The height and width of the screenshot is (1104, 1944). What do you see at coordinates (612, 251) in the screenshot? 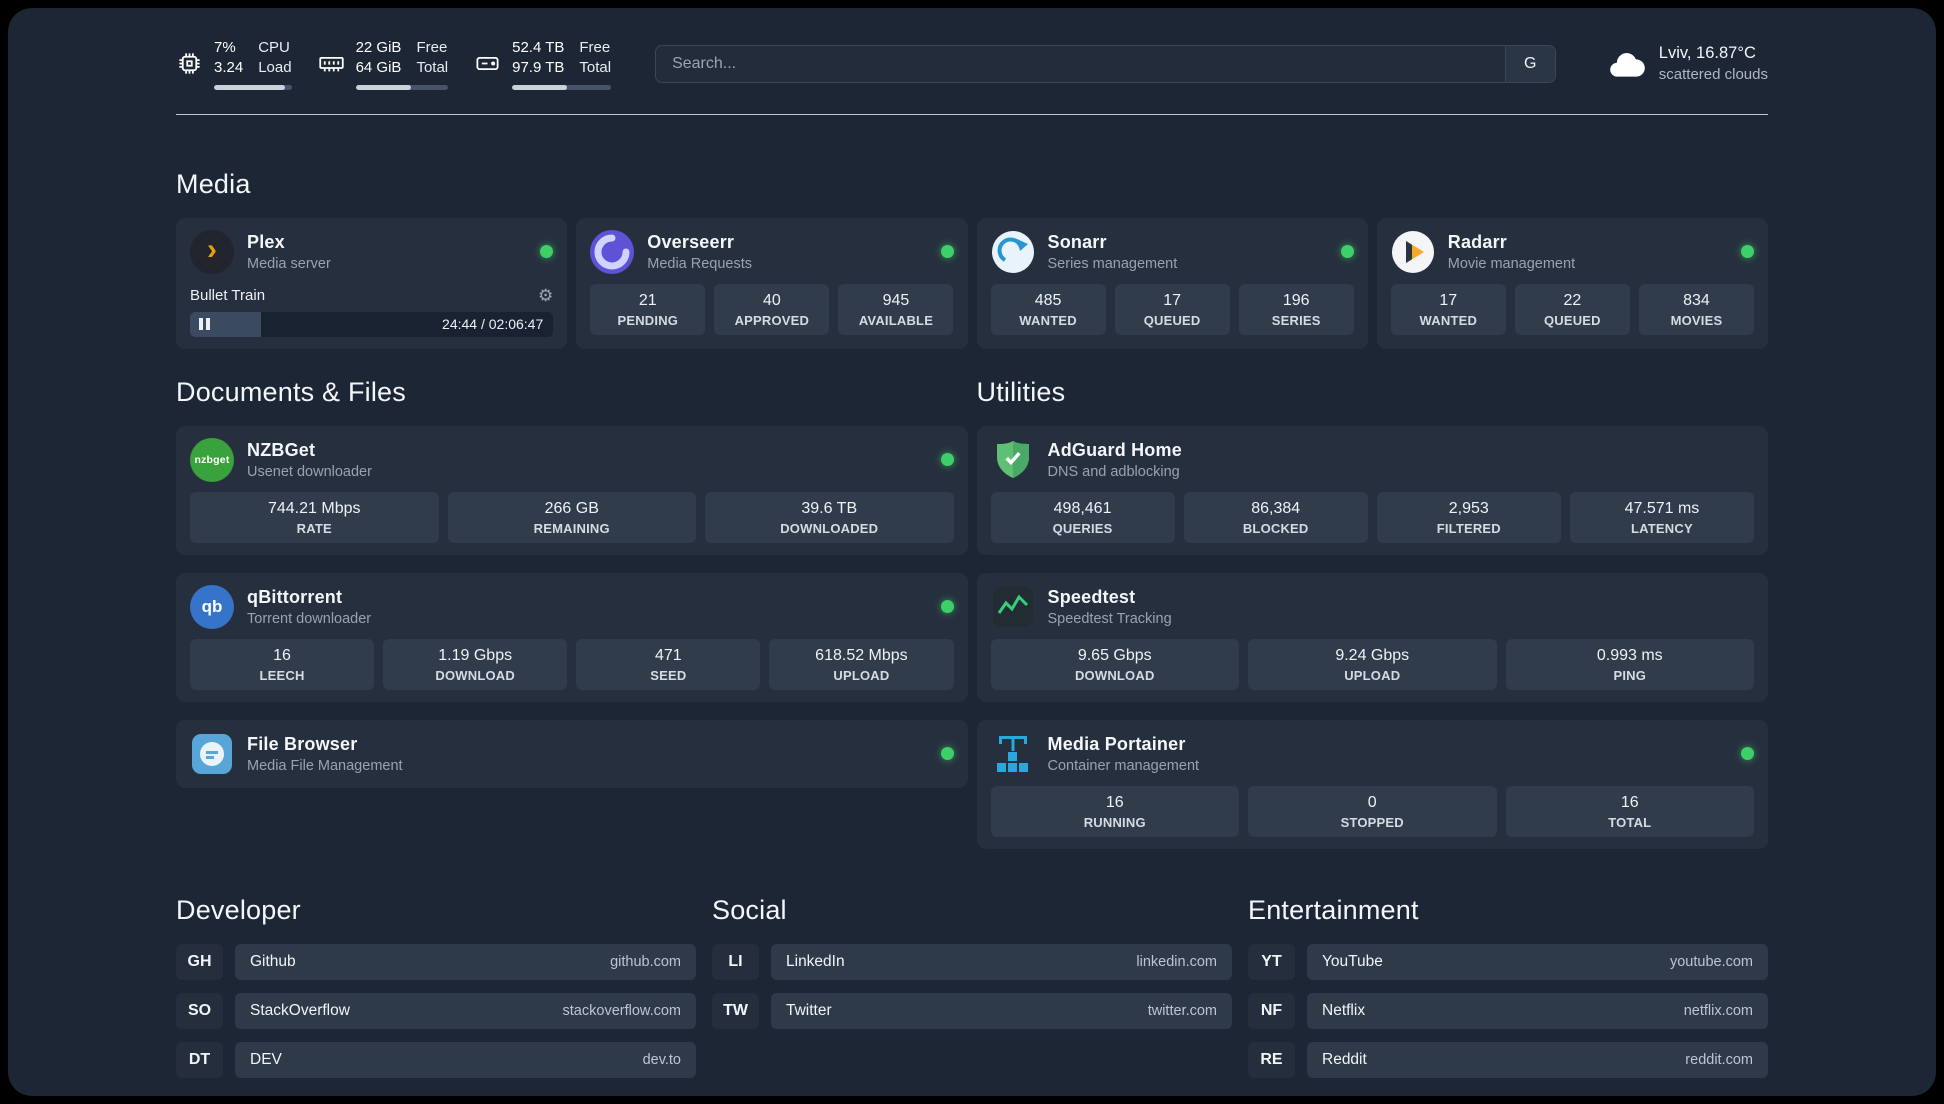
I see `overseerr-icon` at bounding box center [612, 251].